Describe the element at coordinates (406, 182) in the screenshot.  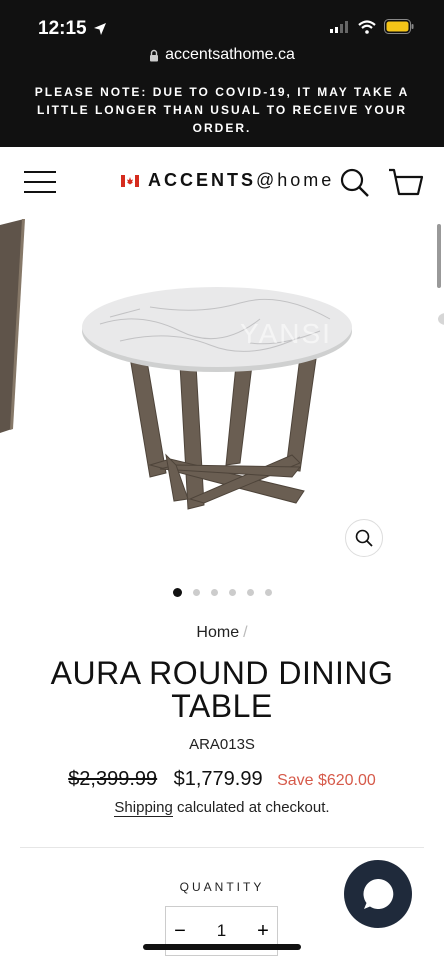
I see `cart-icon` at that location.